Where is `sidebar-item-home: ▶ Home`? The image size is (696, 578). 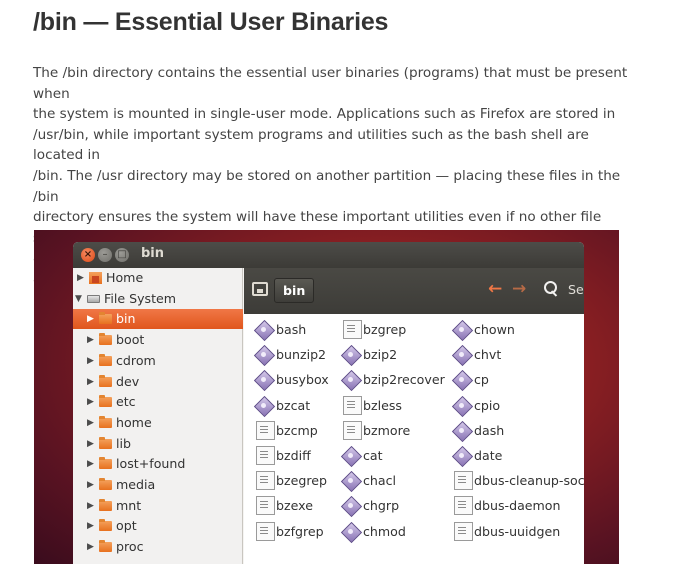 sidebar-item-home: ▶ Home is located at coordinates (158, 278).